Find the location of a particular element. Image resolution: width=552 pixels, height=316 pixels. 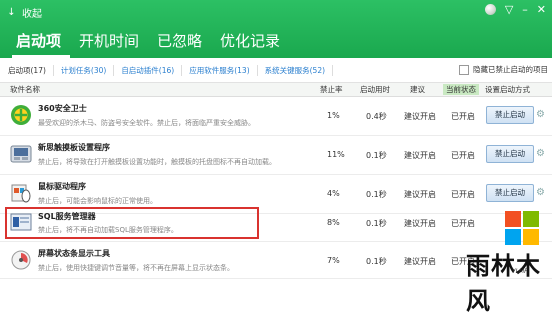

skin-icon is located at coordinates (490, 9).